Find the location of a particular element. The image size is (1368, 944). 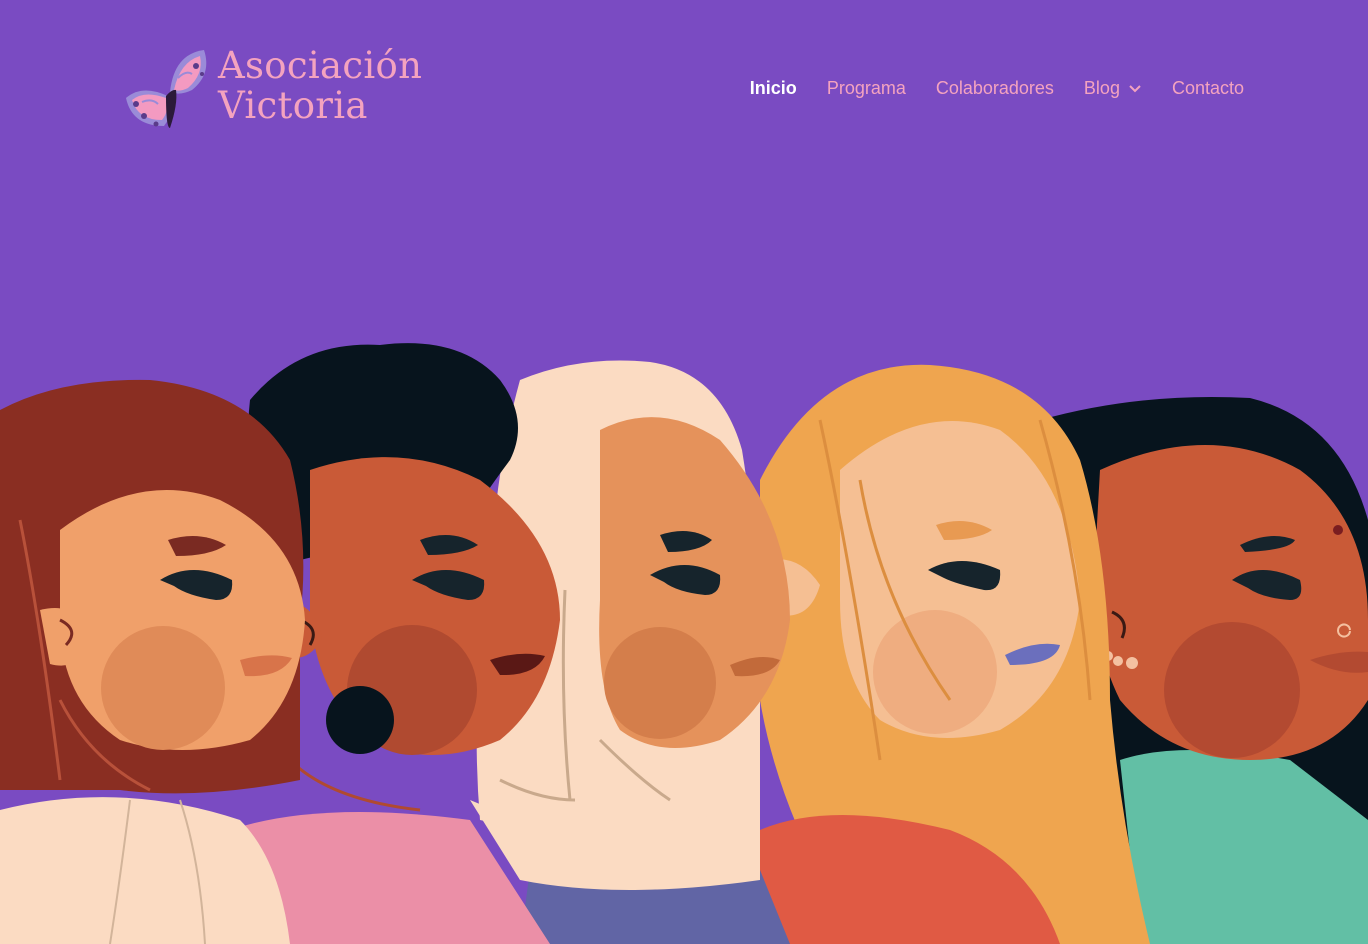

site-title-line2: Victoria is located at coordinates (293, 105).